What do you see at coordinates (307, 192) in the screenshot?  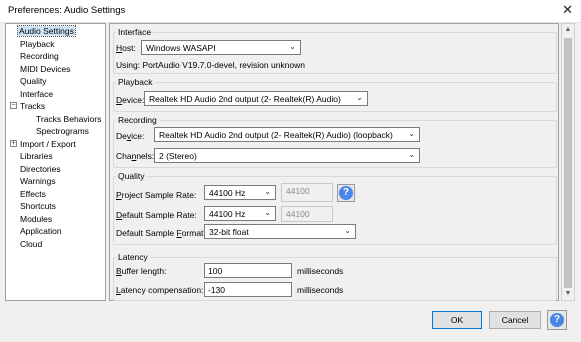 I see `project-rate-input: 44100` at bounding box center [307, 192].